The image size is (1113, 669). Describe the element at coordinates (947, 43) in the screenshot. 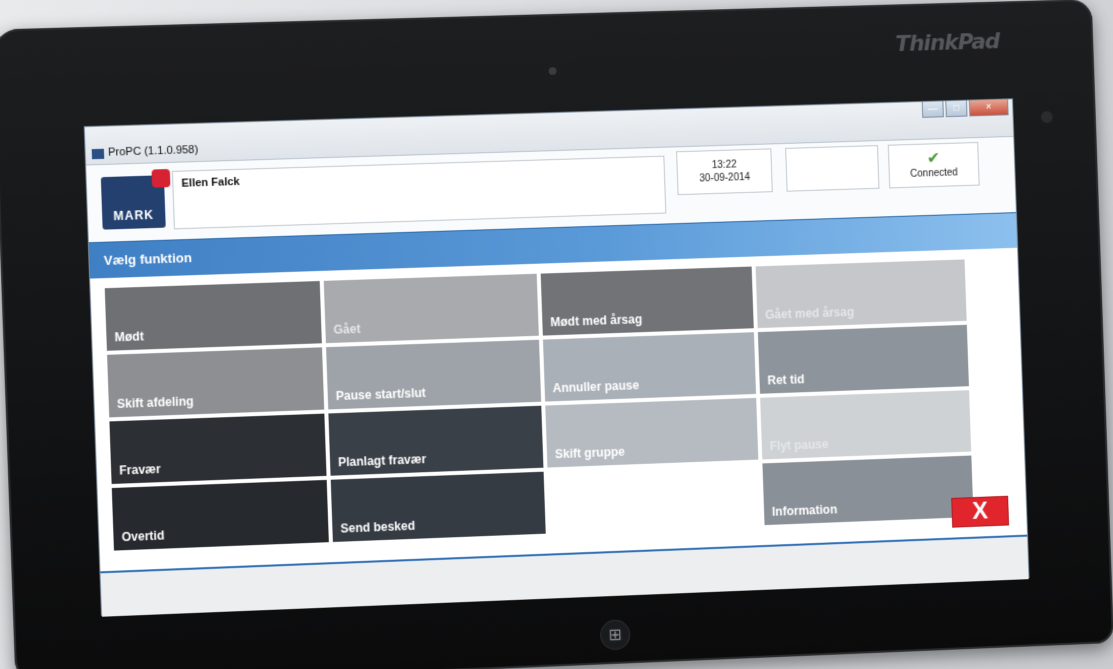

I see `brand-logo: ThinkPad` at that location.